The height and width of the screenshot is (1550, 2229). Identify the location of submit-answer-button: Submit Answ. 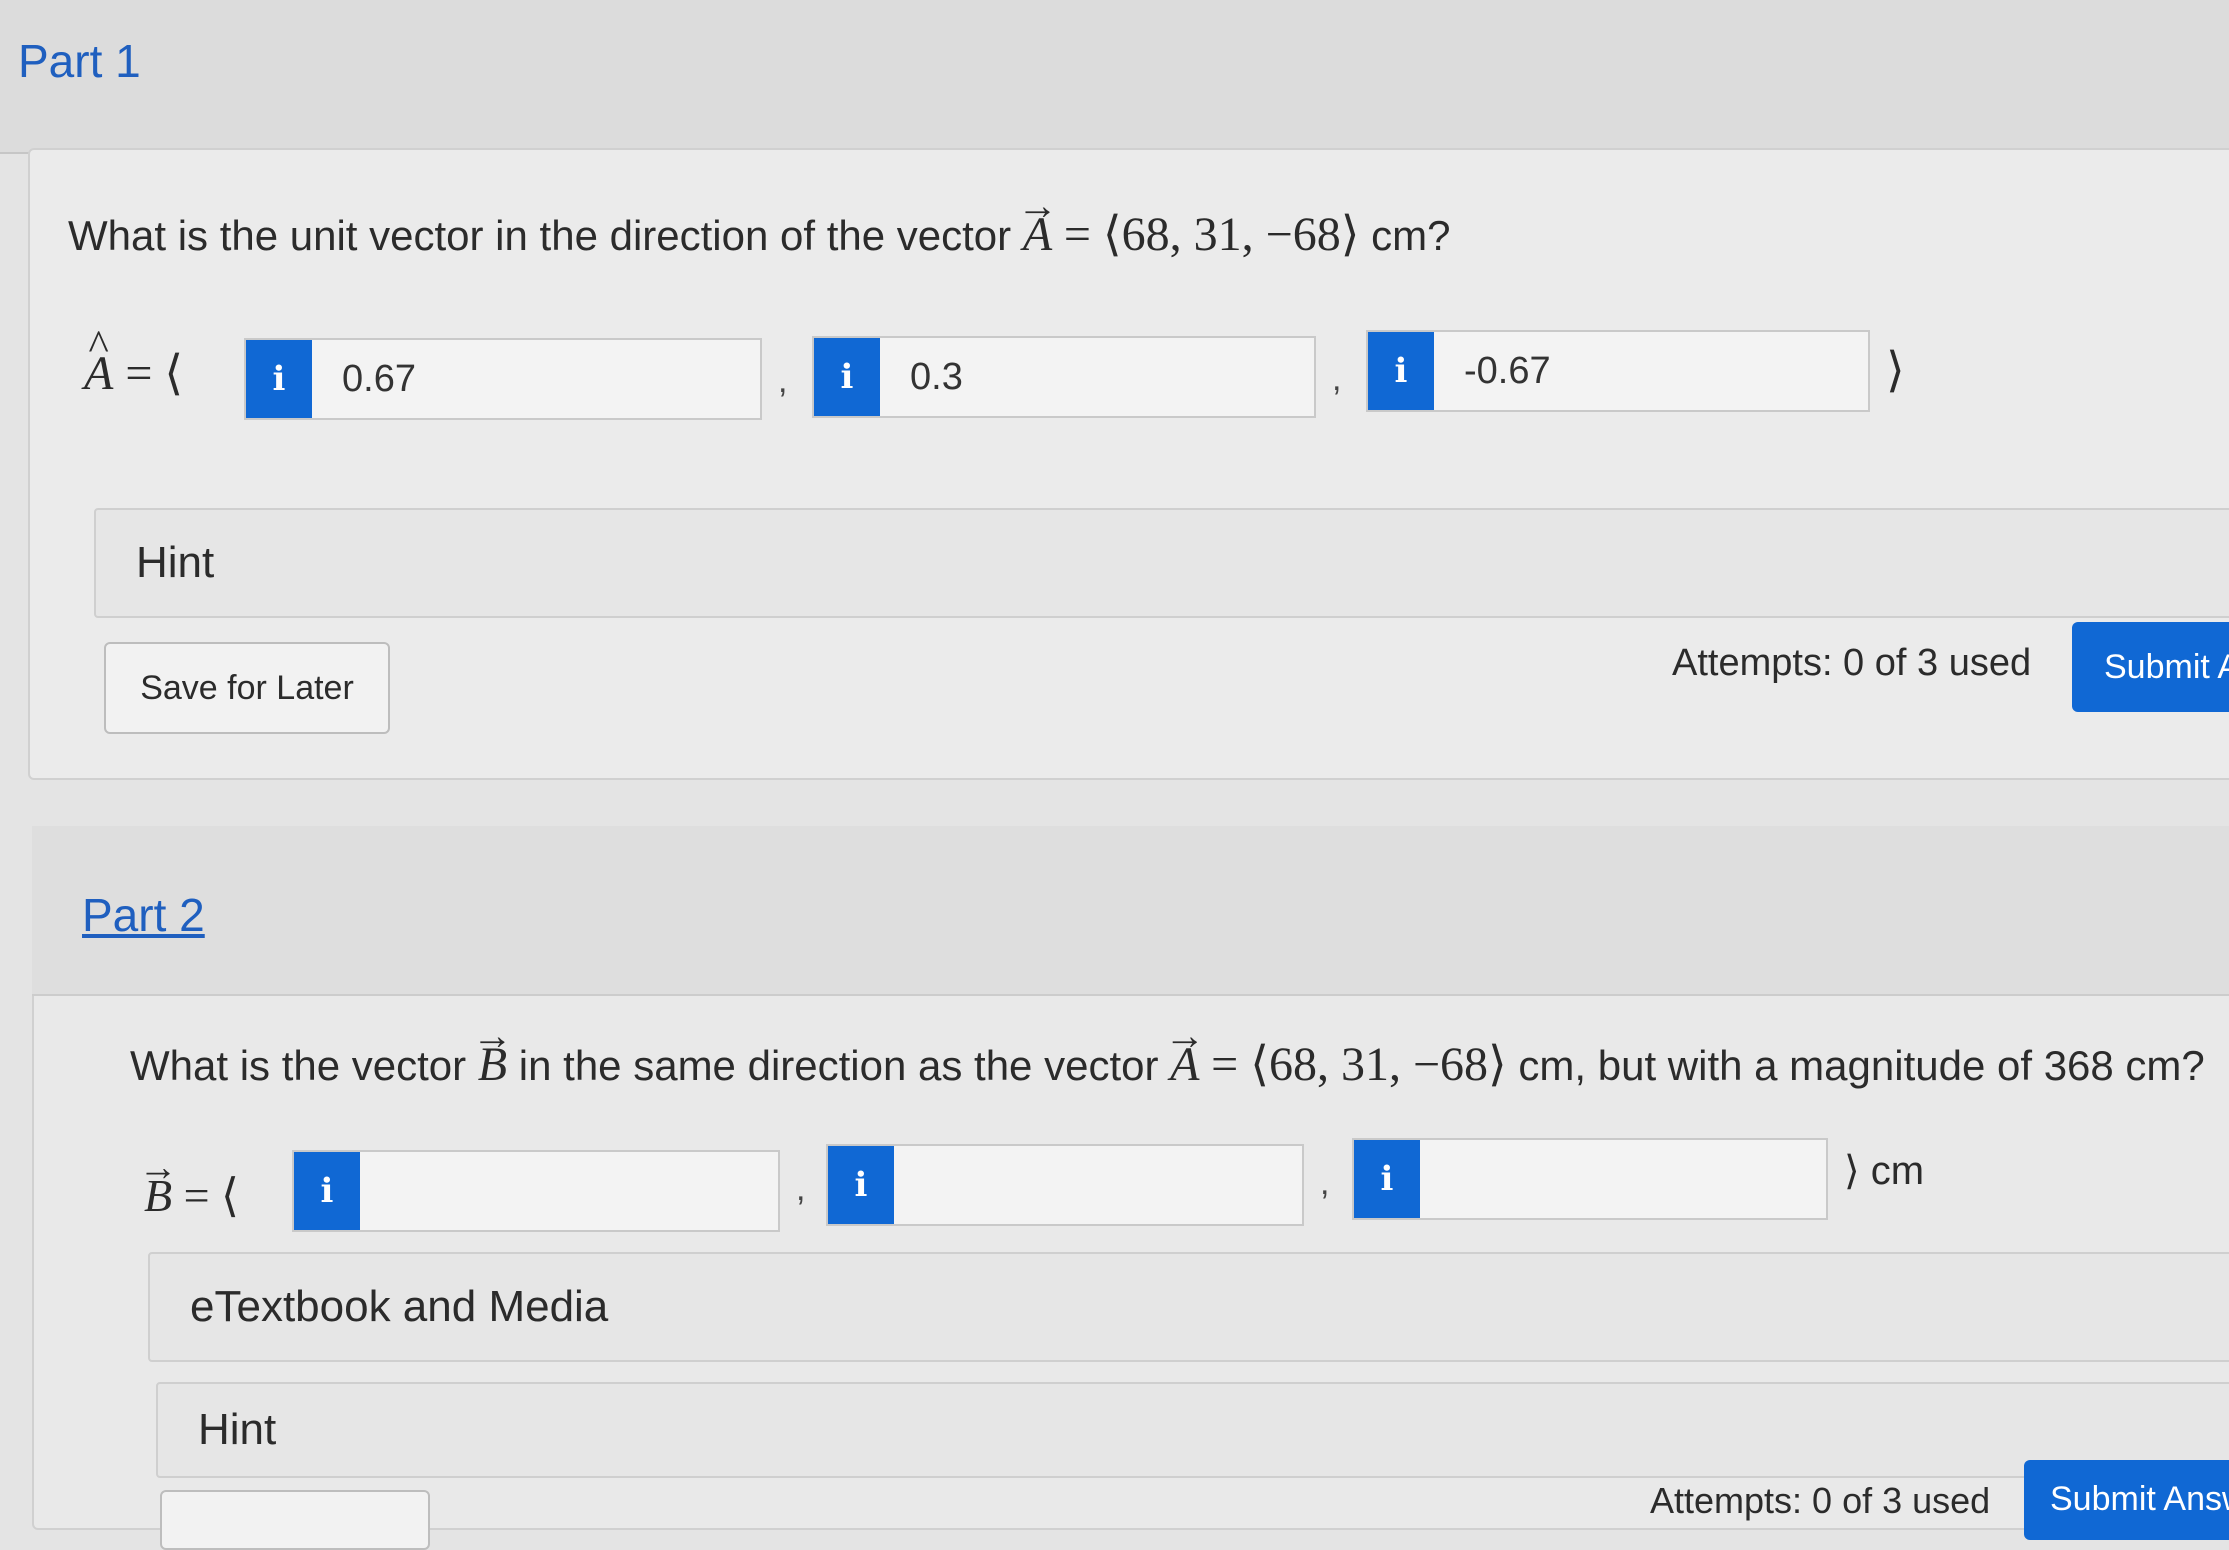
(2126, 1500).